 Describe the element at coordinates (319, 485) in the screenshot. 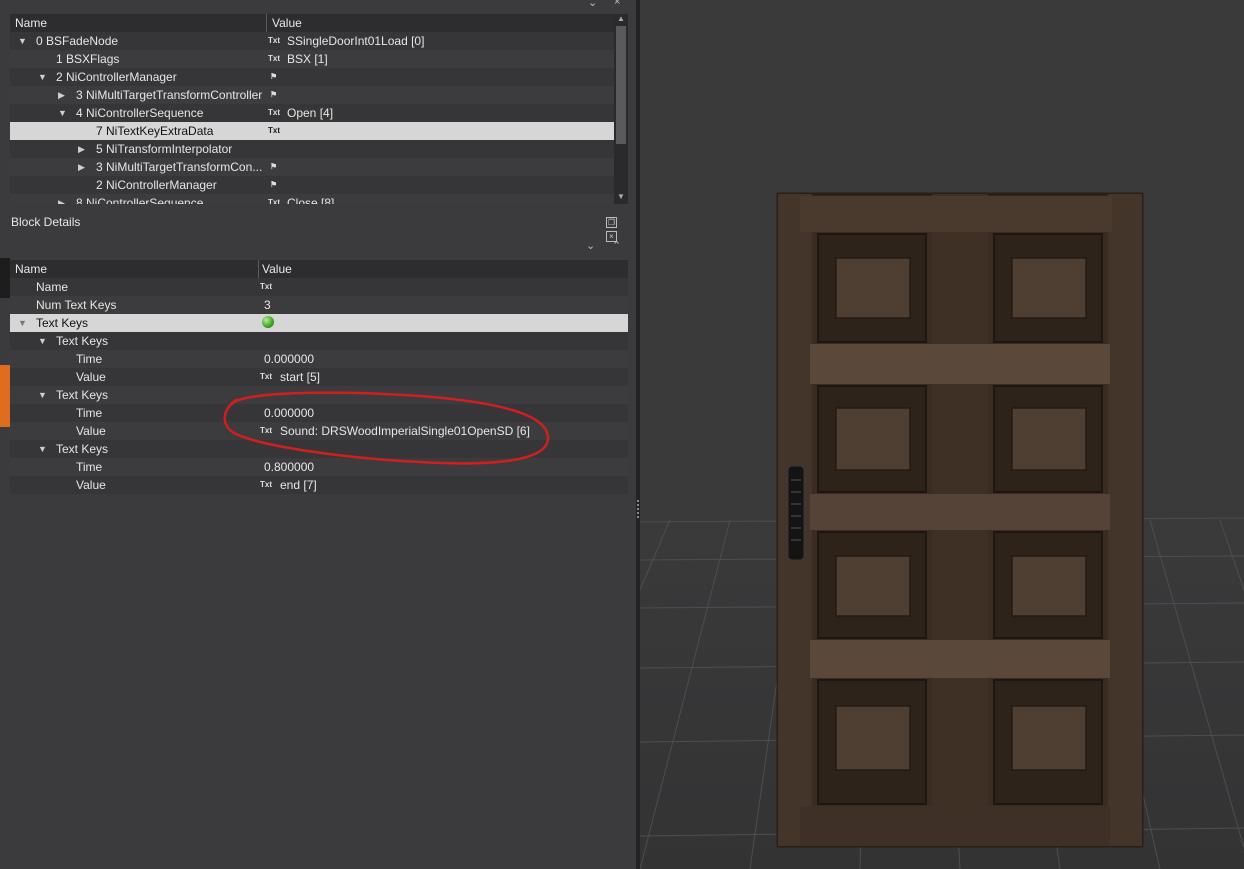

I see `detail-row: Value Txt end [7]` at that location.